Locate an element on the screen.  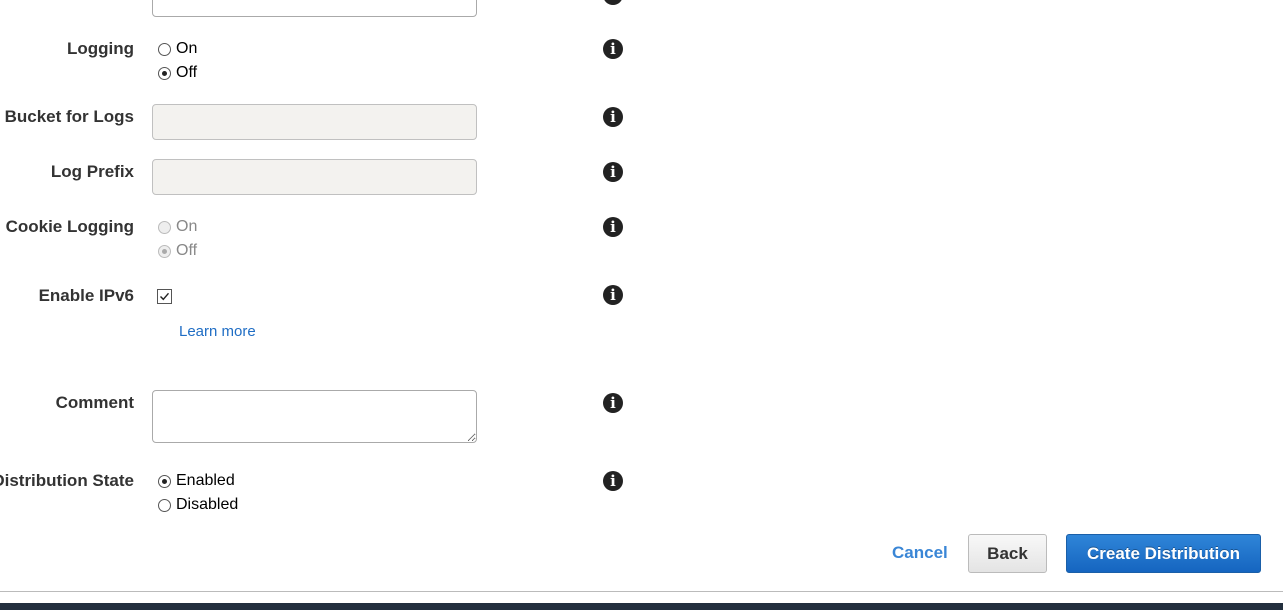
learn-more-link: Learn more is located at coordinates (217, 331).